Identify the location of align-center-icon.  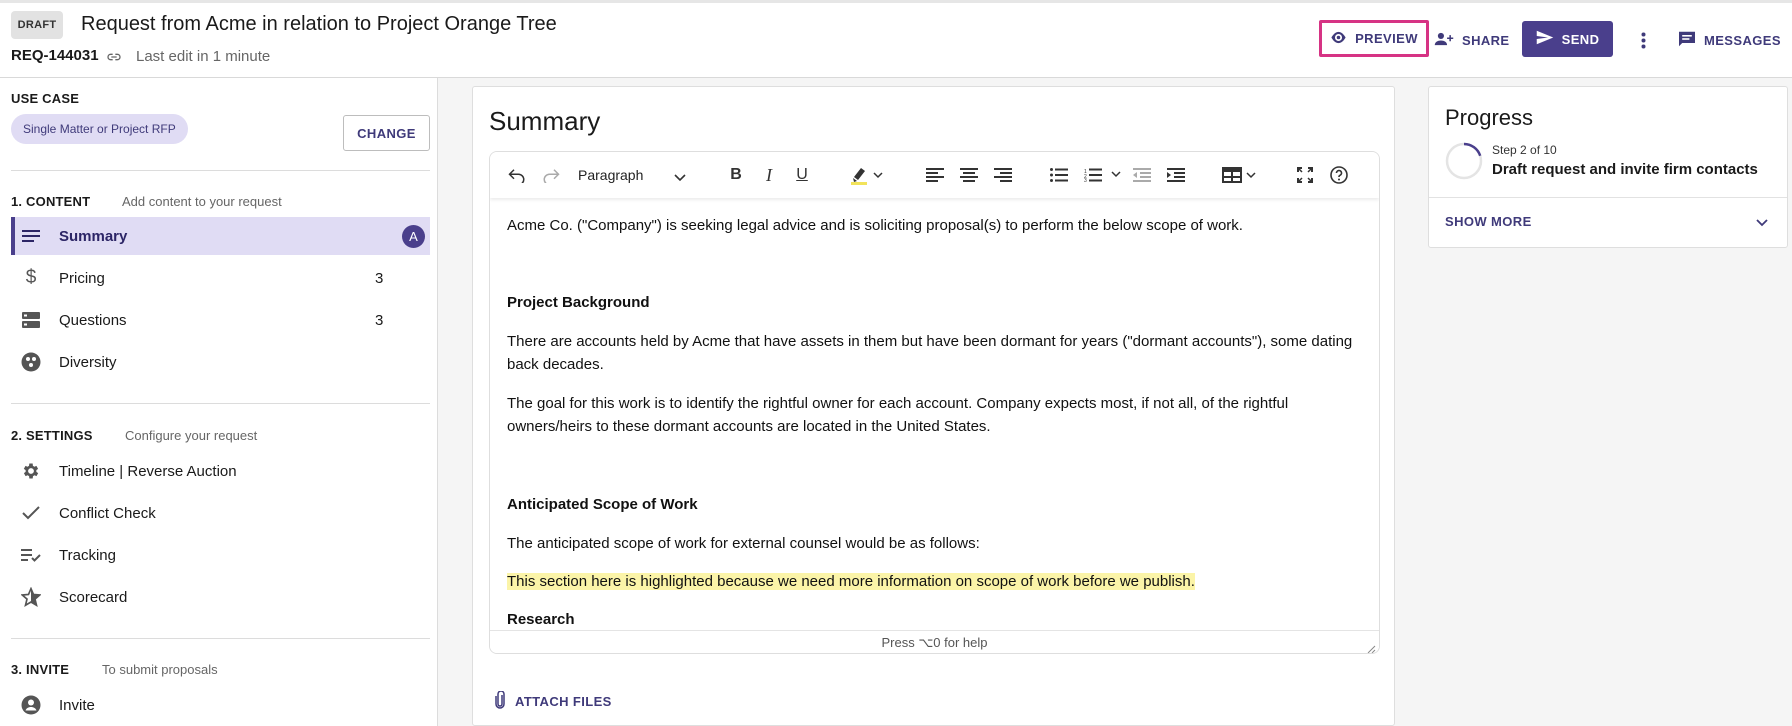
(969, 175).